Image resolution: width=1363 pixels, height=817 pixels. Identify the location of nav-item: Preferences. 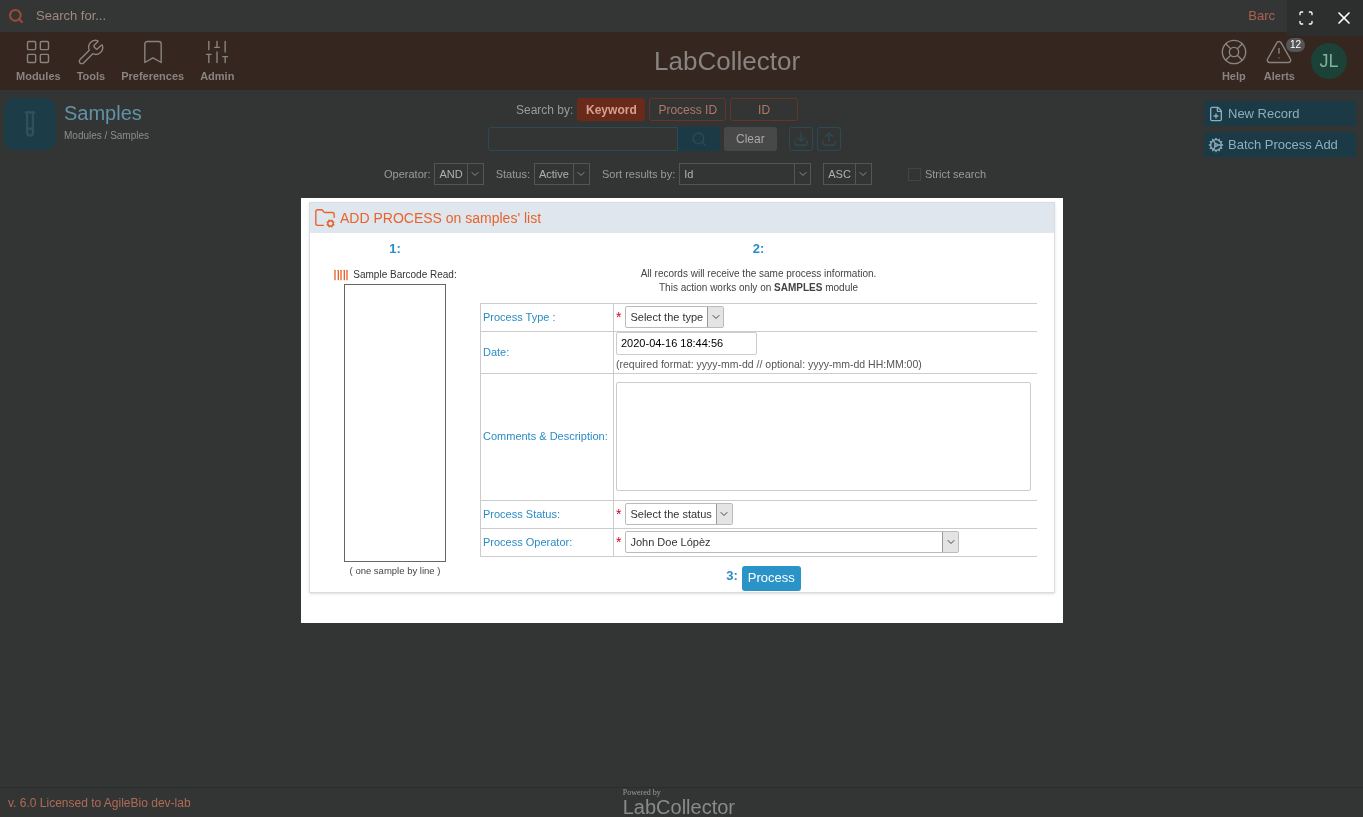
(153, 61).